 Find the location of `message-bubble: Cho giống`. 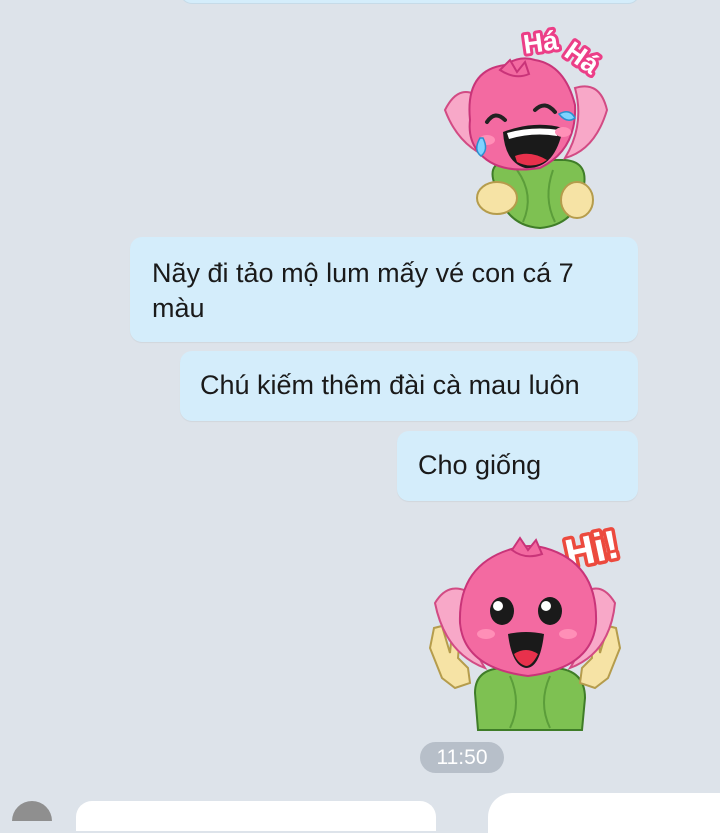

message-bubble: Cho giống is located at coordinates (517, 466).